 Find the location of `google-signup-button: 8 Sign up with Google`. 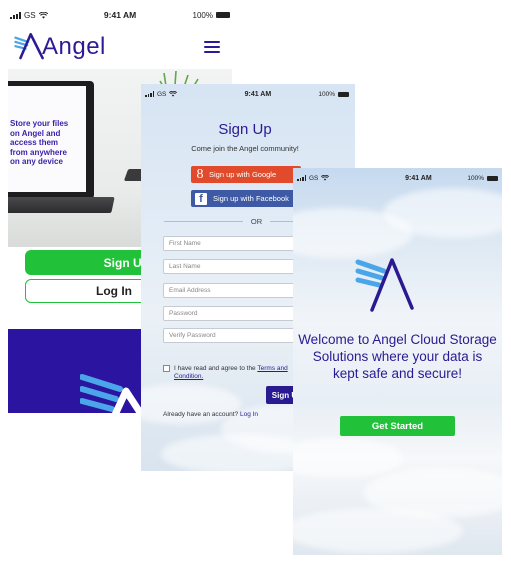

google-signup-button: 8 Sign up with Google is located at coordinates (246, 174).